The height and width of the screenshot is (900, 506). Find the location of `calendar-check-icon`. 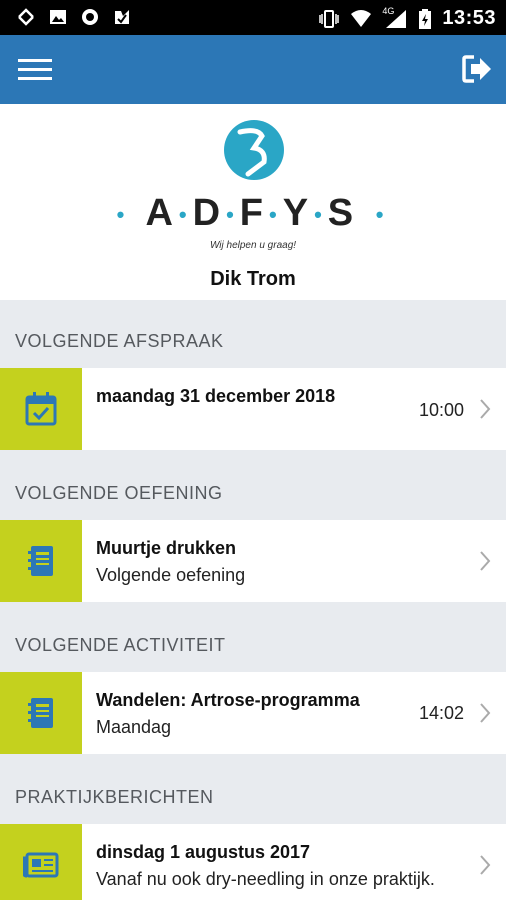

calendar-check-icon is located at coordinates (41, 409).